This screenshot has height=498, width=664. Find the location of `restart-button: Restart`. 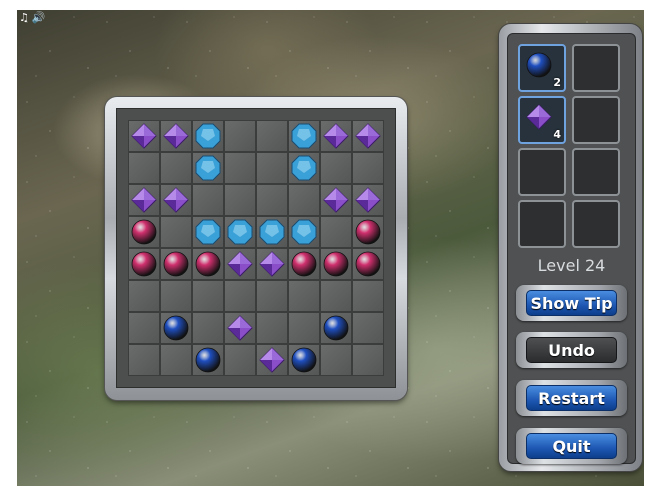

restart-button: Restart is located at coordinates (571, 398).